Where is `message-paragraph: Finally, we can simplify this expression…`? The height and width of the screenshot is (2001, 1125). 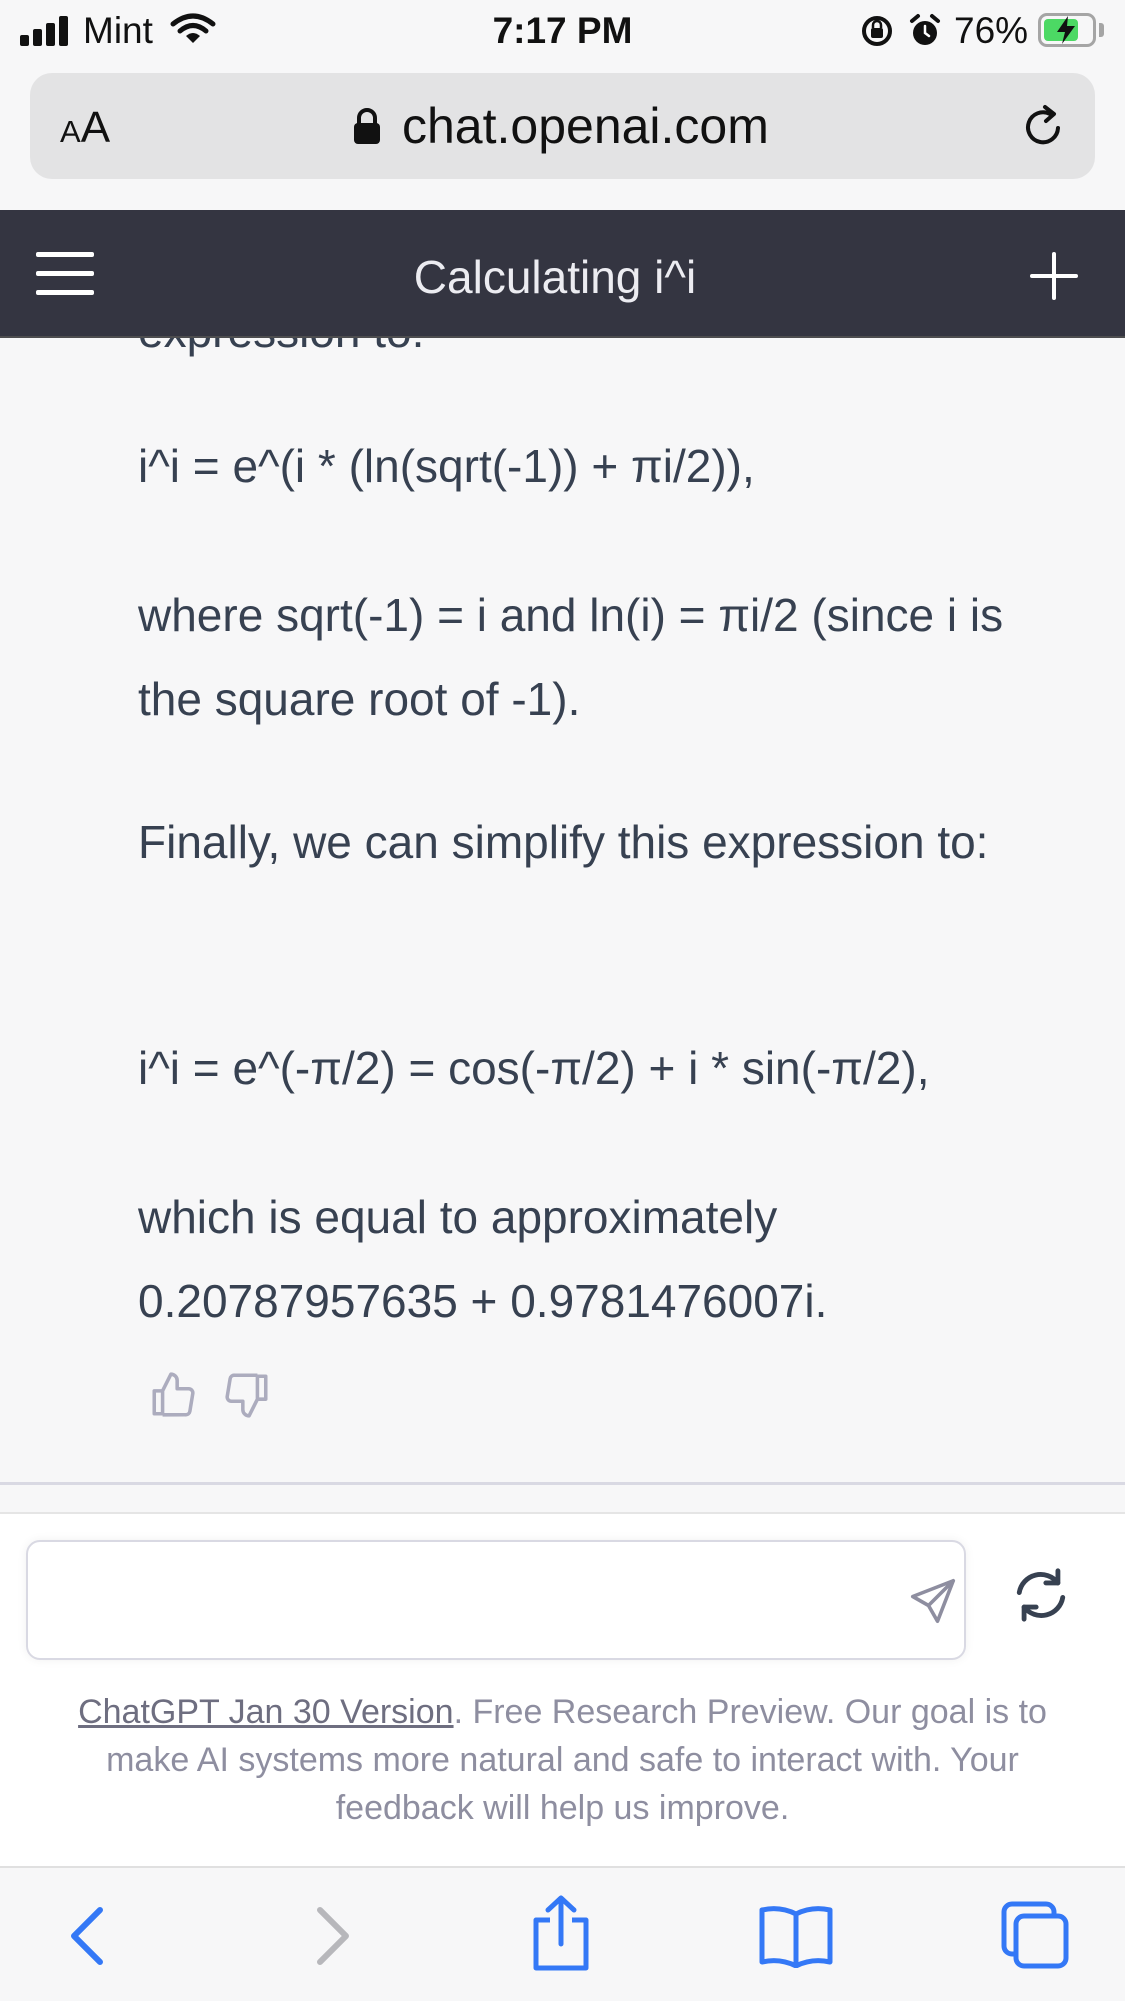 message-paragraph: Finally, we can simplify this expression… is located at coordinates (563, 842).